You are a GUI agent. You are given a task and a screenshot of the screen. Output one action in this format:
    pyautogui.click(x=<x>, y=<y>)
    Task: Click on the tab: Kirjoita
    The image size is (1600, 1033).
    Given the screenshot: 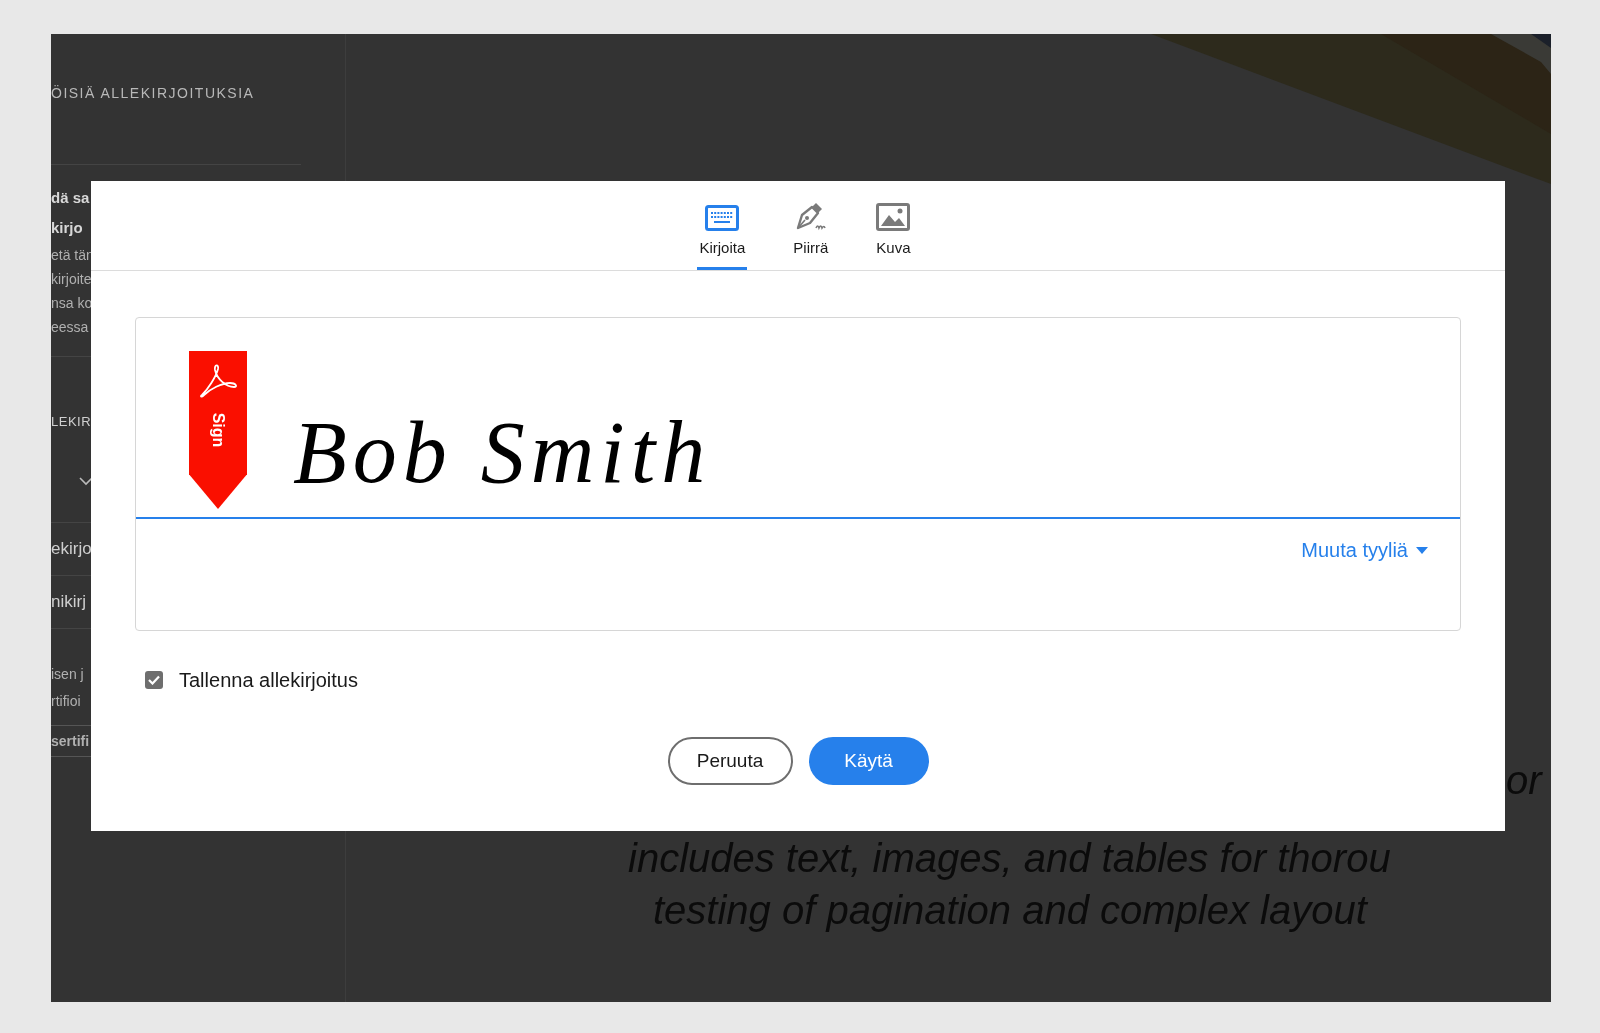 What is the action you would take?
    pyautogui.click(x=722, y=237)
    